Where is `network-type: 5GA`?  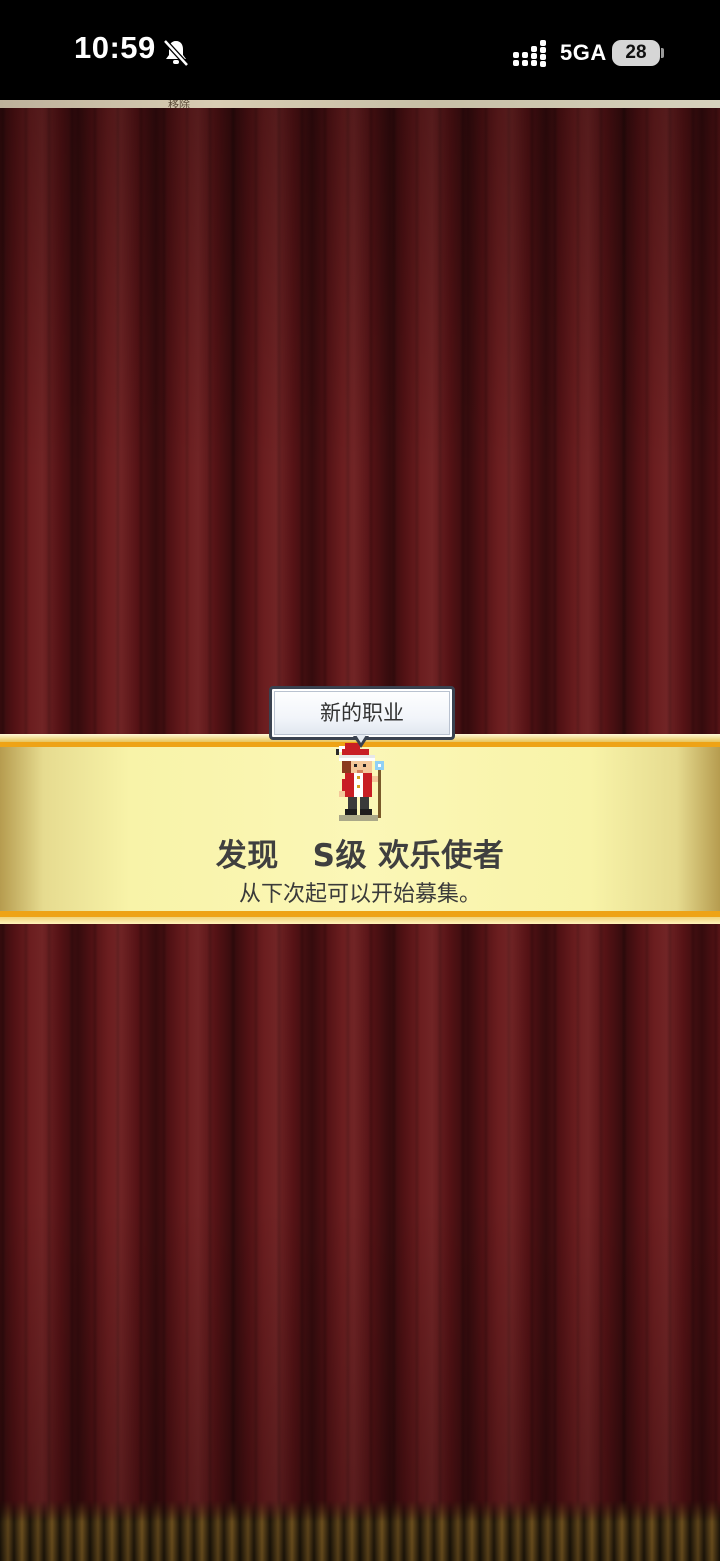 network-type: 5GA is located at coordinates (583, 52).